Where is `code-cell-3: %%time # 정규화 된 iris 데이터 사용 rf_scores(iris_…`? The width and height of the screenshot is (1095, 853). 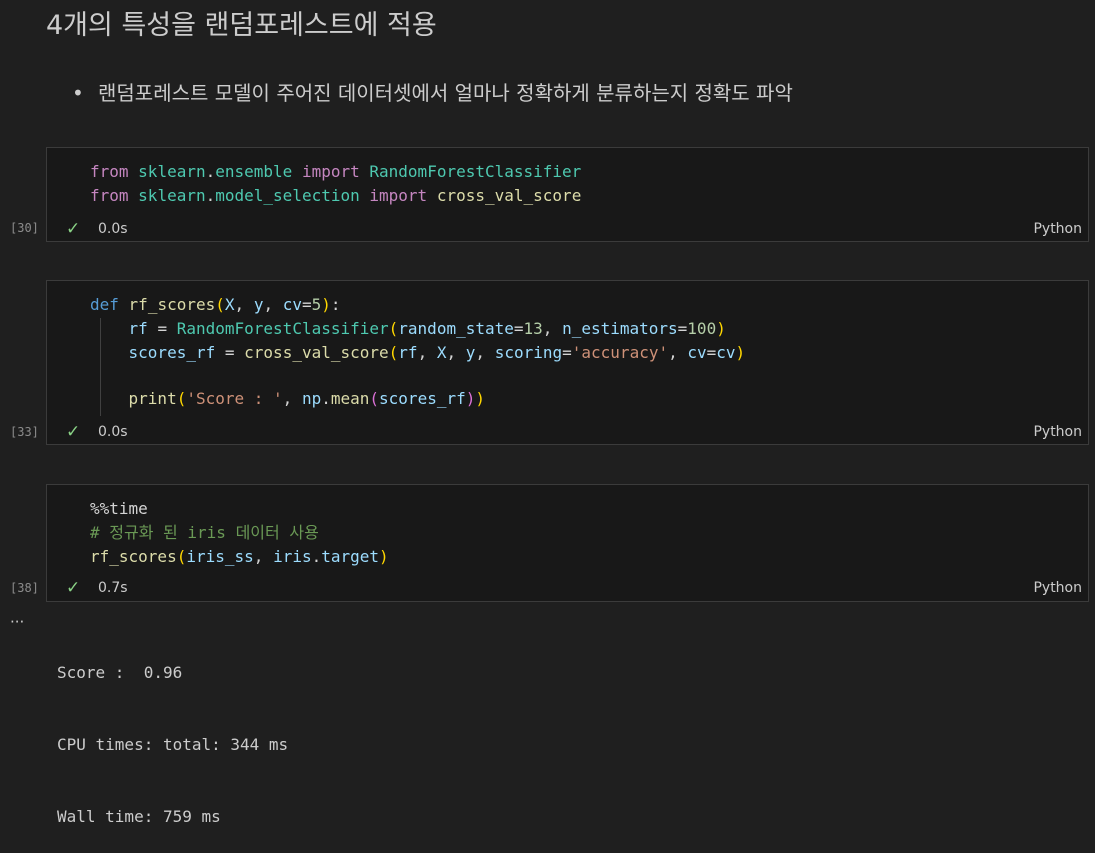 code-cell-3: %%time # 정규화 된 iris 데이터 사용 rf_scores(iris_… is located at coordinates (567, 543).